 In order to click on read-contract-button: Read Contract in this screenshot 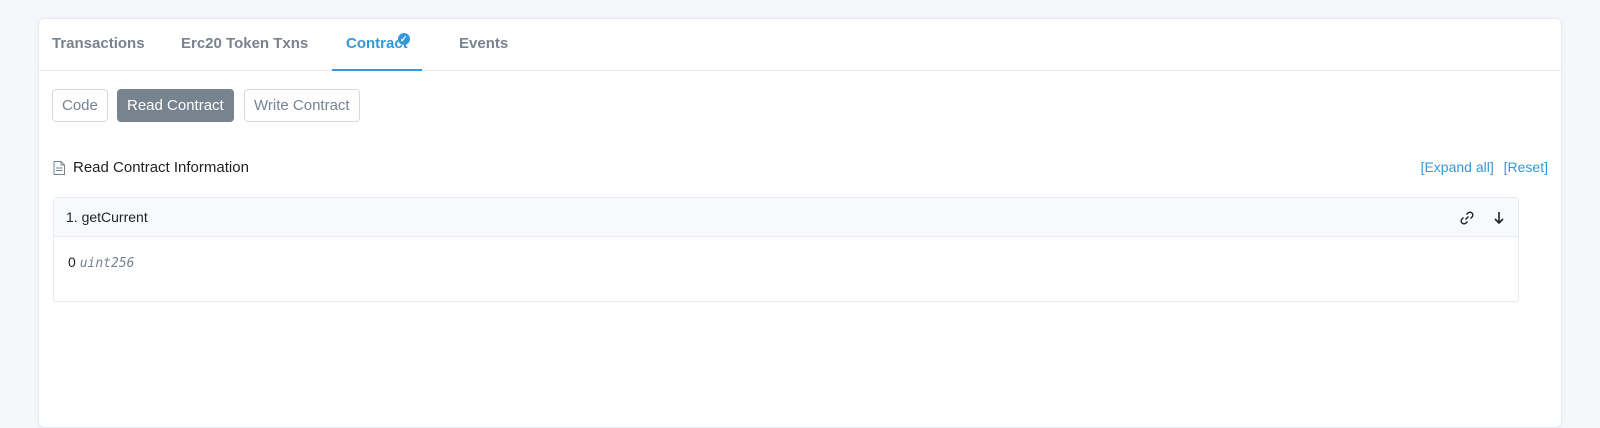, I will do `click(175, 105)`.